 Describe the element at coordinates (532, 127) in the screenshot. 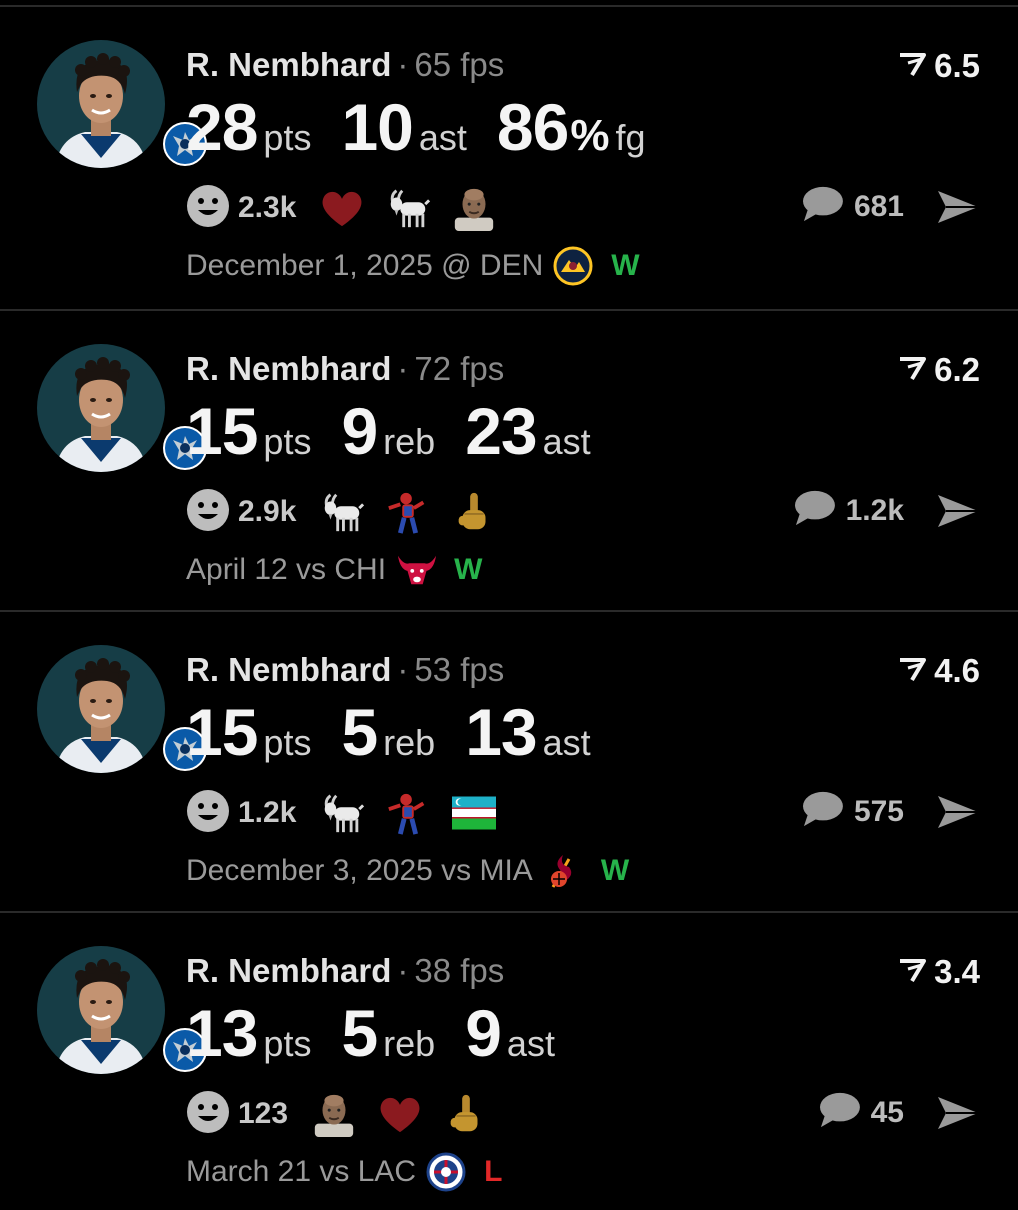

I see `stat-value: 86` at that location.